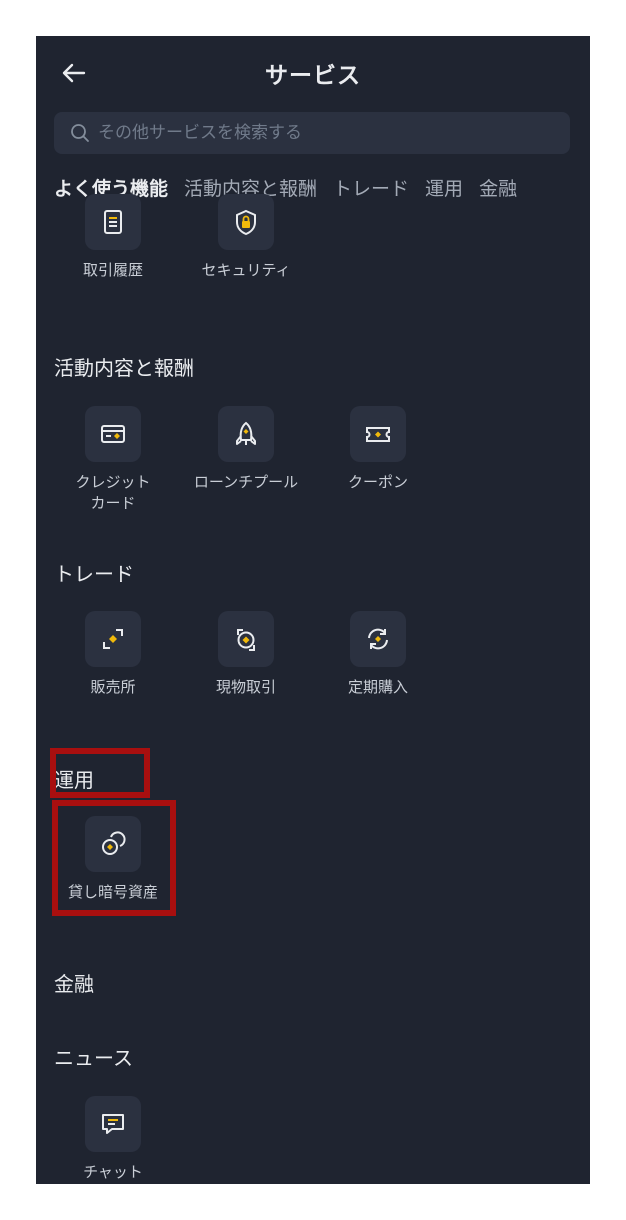 The width and height of the screenshot is (626, 1220). Describe the element at coordinates (113, 687) in the screenshot. I see `service-label: 販売所` at that location.